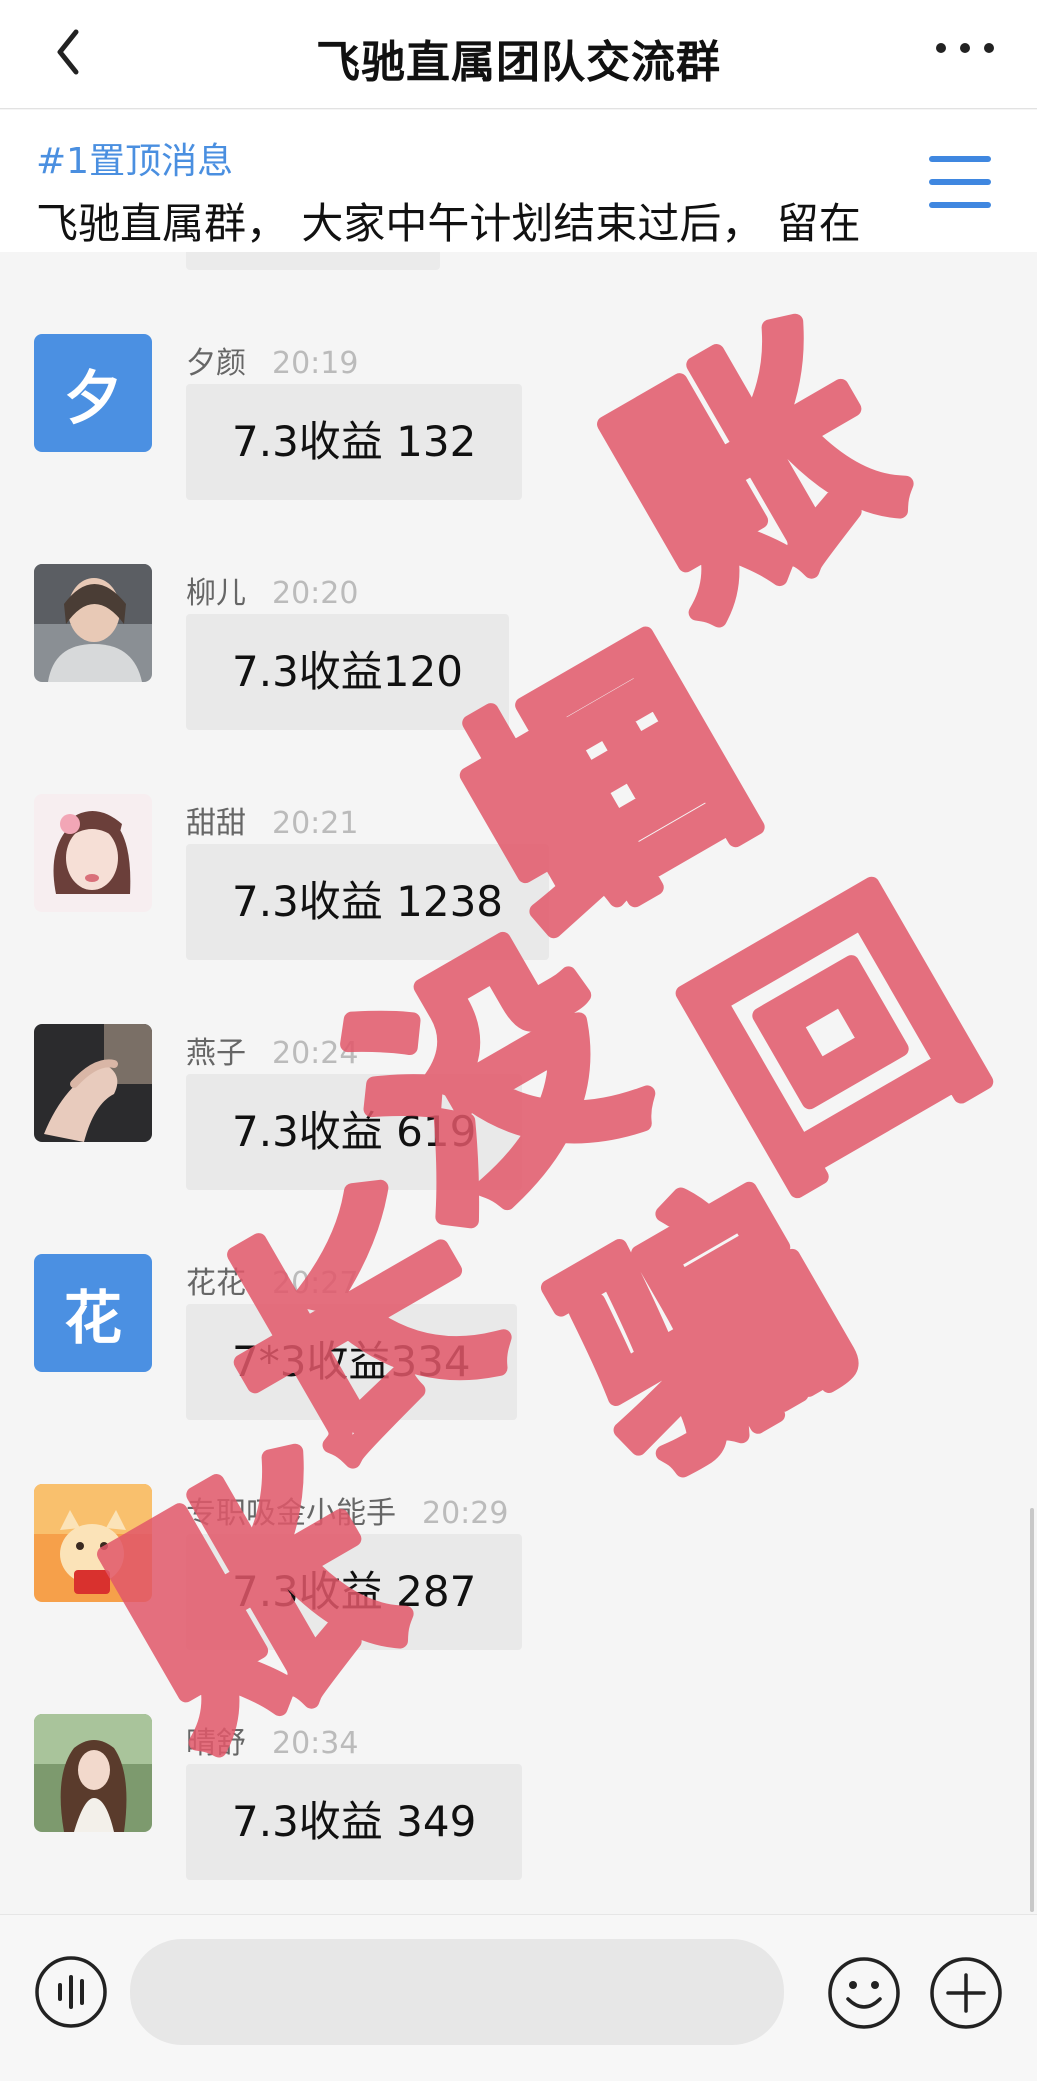 The width and height of the screenshot is (1037, 2081). I want to click on message-row: 花 花花 20:27 7*3收益334, so click(518, 1364).